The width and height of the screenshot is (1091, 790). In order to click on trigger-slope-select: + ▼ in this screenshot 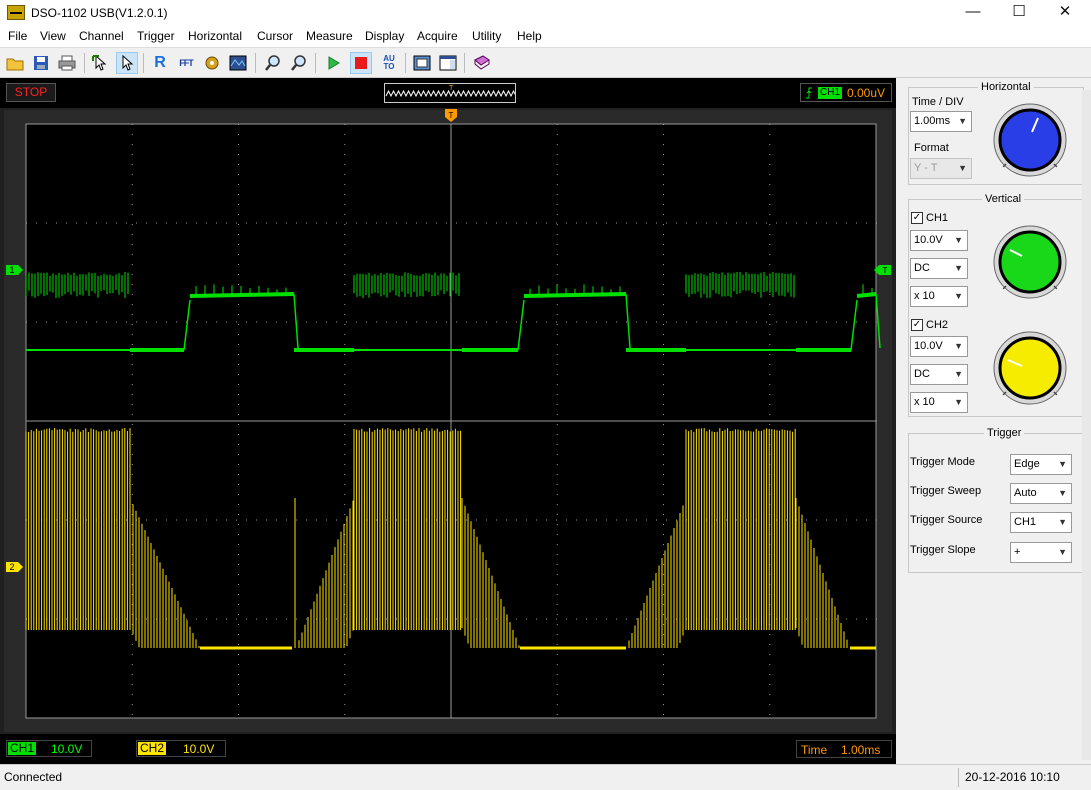, I will do `click(1041, 552)`.